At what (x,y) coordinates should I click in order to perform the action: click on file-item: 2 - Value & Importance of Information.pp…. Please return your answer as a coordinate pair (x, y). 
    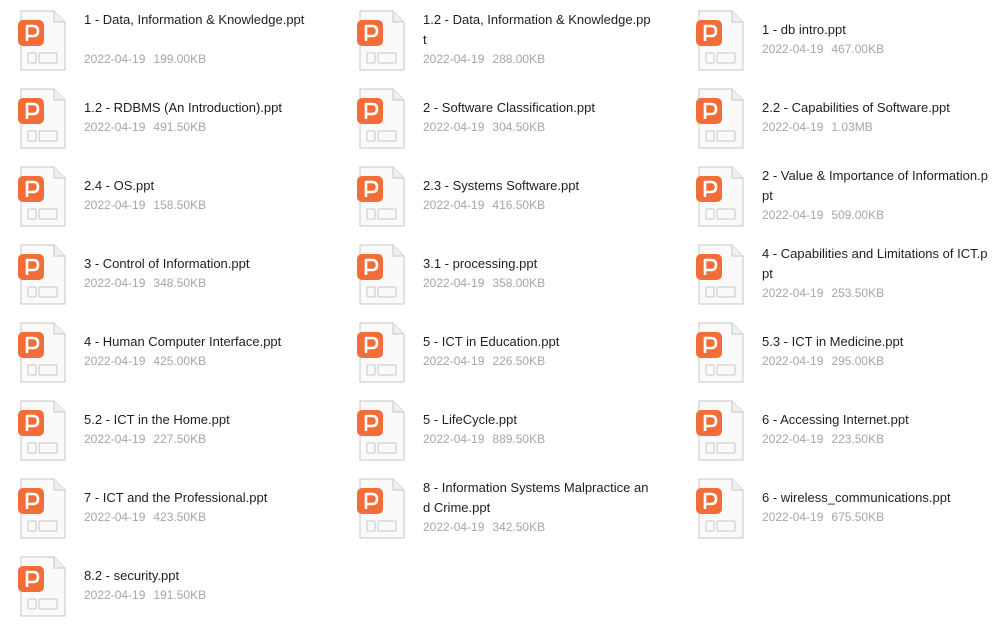
    Looking at the image, I should click on (848, 201).